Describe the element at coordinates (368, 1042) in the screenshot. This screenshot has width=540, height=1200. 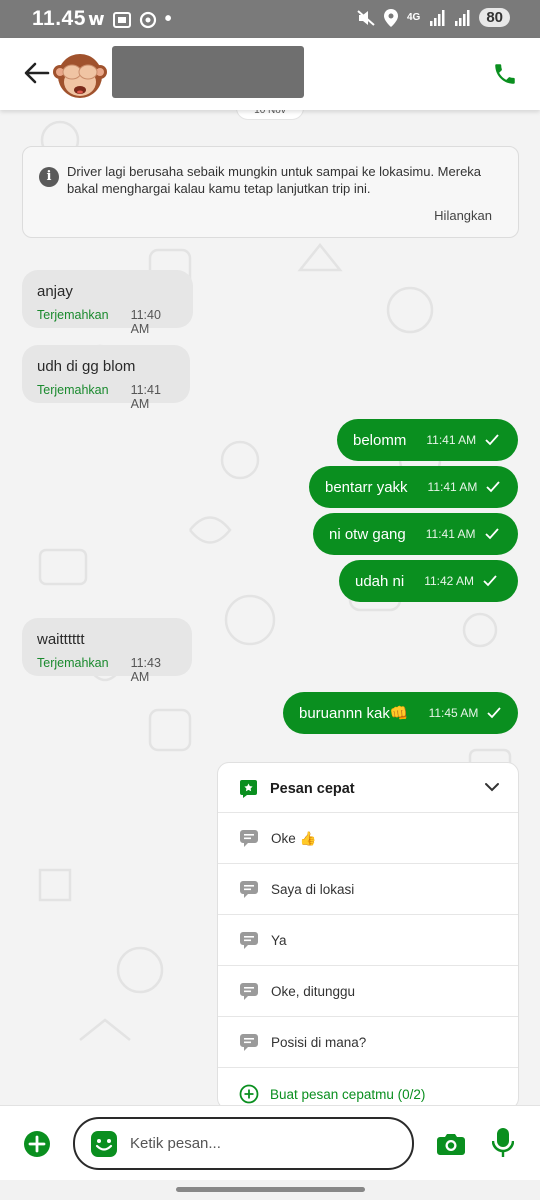
I see `quick-reply-item: Posisi di mana?` at that location.